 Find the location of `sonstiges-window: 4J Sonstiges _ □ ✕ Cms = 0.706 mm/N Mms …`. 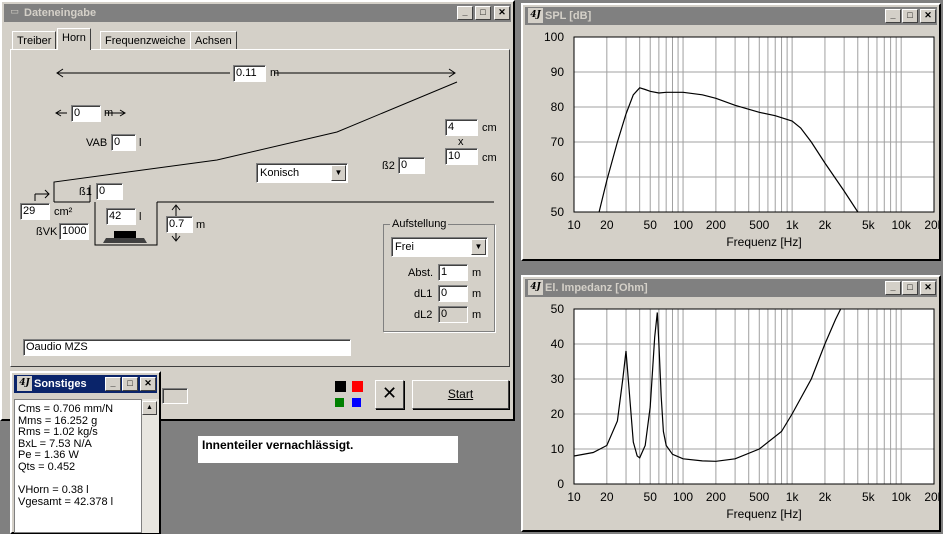

sonstiges-window: 4J Sonstiges _ □ ✕ Cms = 0.706 mm/N Mms … is located at coordinates (85, 452).